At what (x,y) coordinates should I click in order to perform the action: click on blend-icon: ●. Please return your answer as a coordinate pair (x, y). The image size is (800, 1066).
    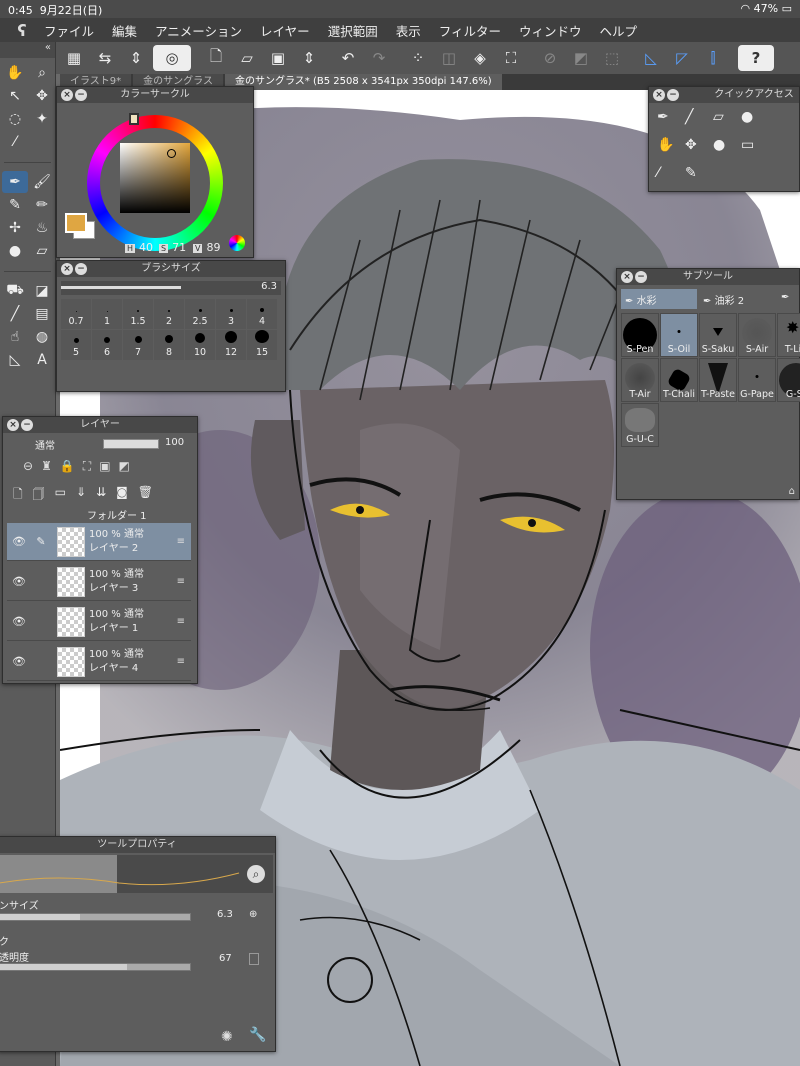
    Looking at the image, I should click on (15, 251).